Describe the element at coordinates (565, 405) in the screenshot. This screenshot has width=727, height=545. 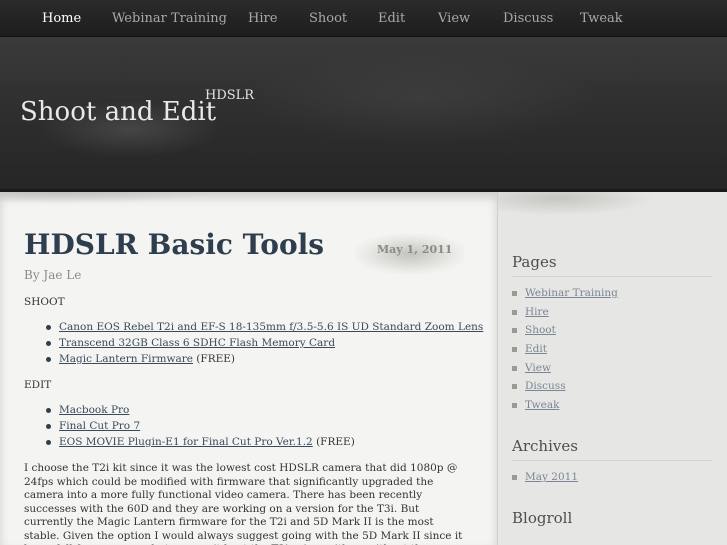
I see `sidebar-item-tweak: Tweak` at that location.